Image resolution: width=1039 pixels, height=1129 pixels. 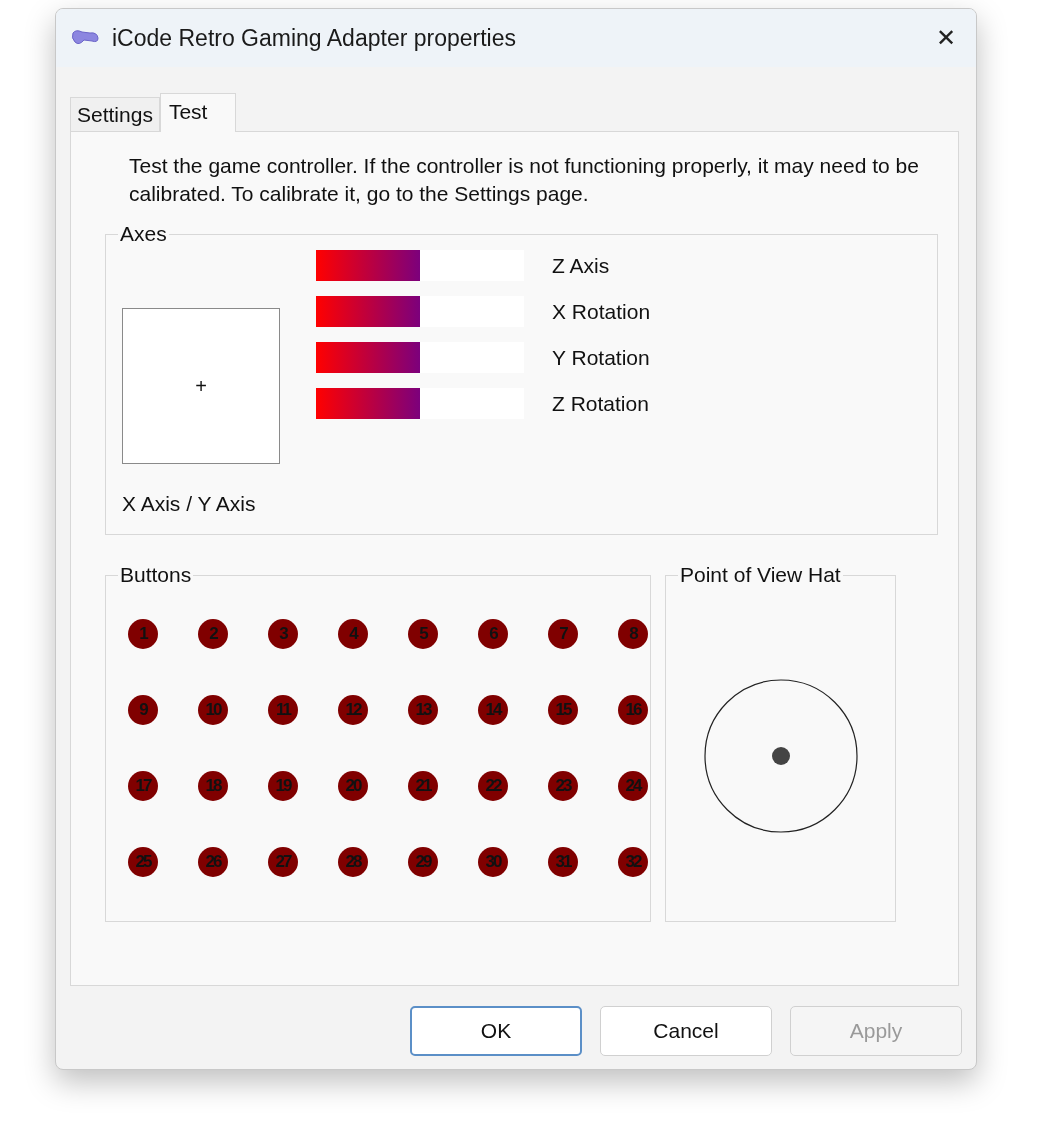 What do you see at coordinates (563, 710) in the screenshot?
I see `button-indicator: 15` at bounding box center [563, 710].